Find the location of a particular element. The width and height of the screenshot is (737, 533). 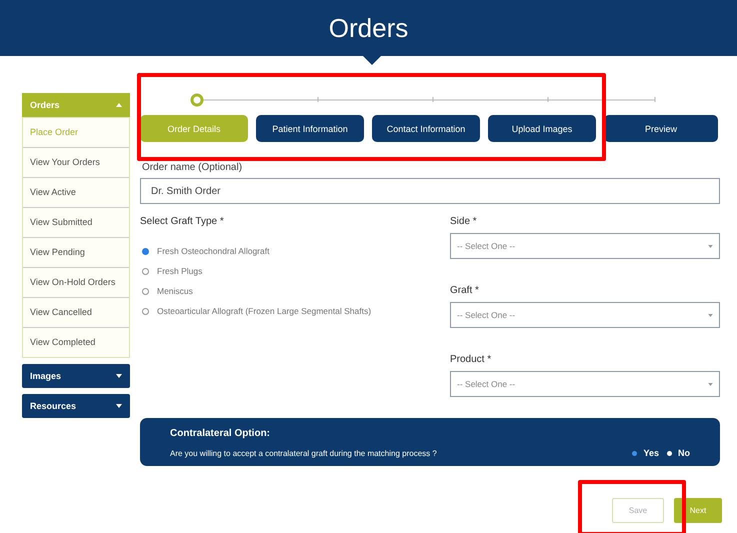

panel-title: Contralateral Option: is located at coordinates (221, 433).